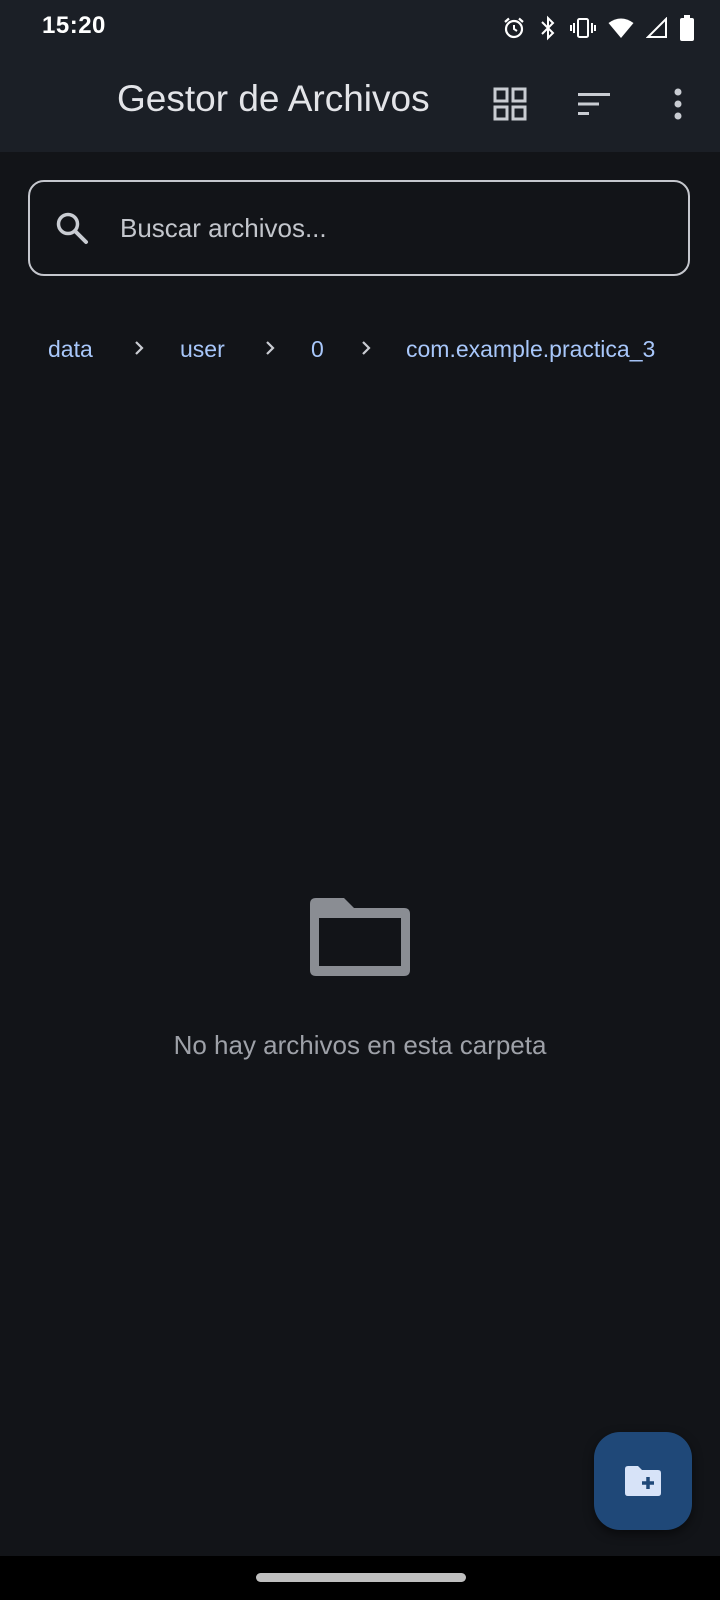  I want to click on more-options-icon, so click(678, 104).